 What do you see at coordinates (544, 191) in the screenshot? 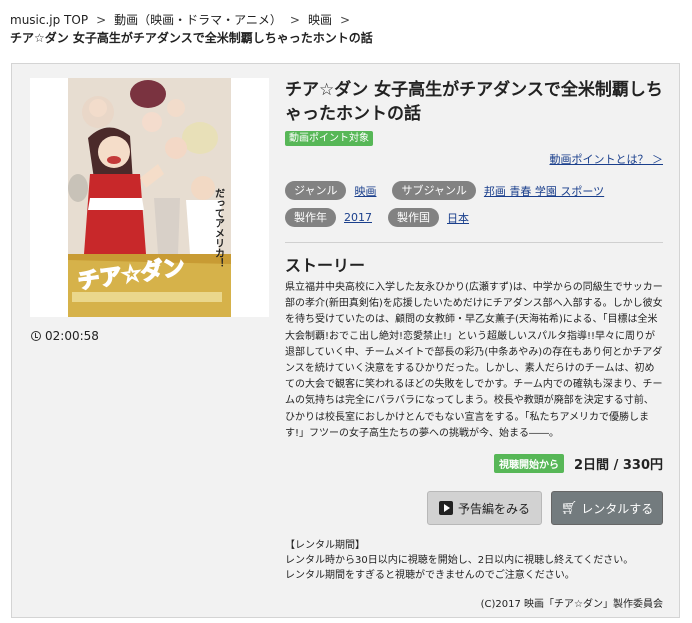
I see `subgenre-value: 邦画 青春 学園 スポーツ` at bounding box center [544, 191].